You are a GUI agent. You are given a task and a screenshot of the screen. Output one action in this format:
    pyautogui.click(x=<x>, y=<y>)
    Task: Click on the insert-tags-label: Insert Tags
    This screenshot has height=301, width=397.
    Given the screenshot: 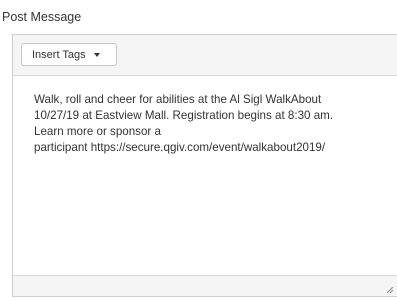 What is the action you would take?
    pyautogui.click(x=59, y=54)
    